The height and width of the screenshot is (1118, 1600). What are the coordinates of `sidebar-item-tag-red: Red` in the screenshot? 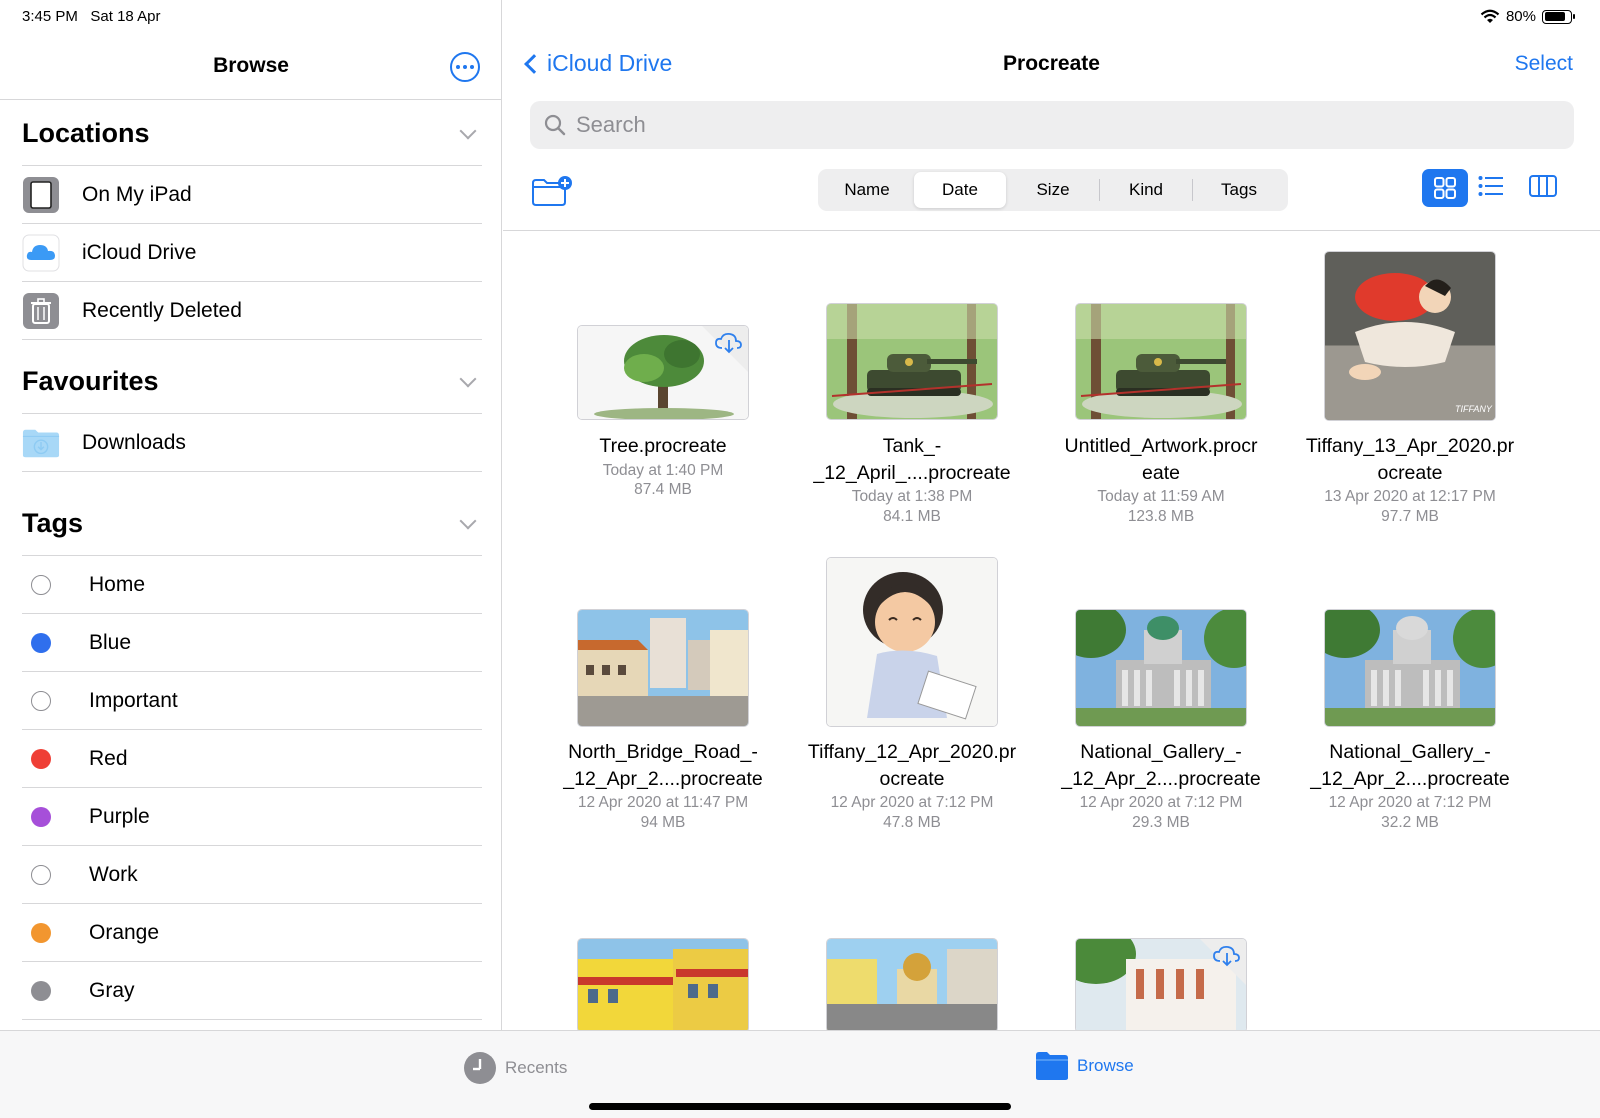 It's located at (252, 759).